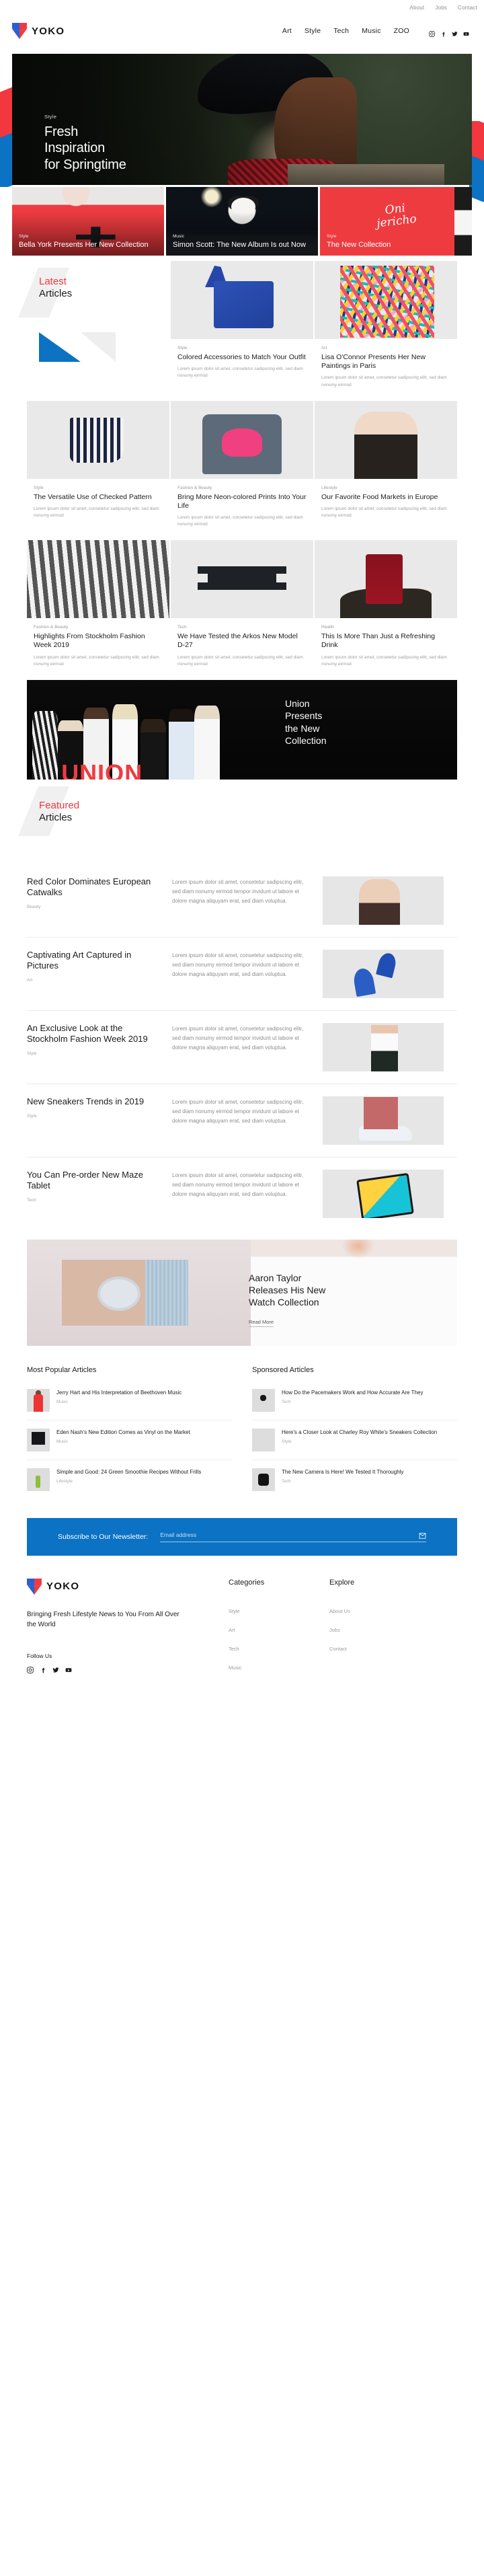 The height and width of the screenshot is (2576, 484). Describe the element at coordinates (68, 1668) in the screenshot. I see `youtube-icon-footer` at that location.